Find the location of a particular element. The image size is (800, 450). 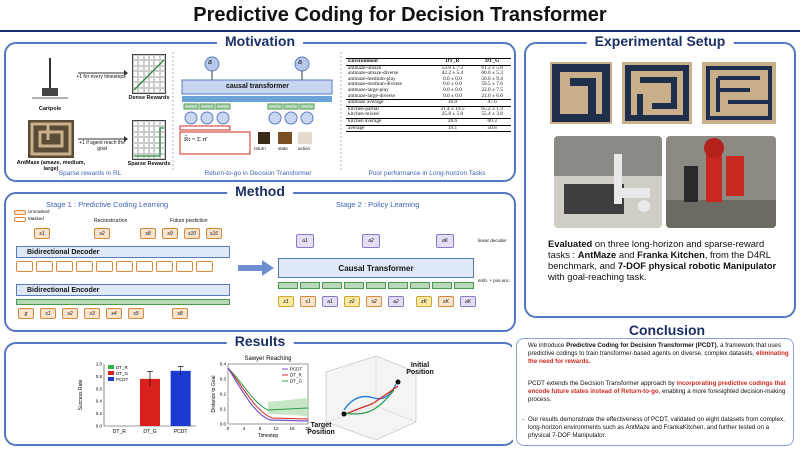

x-tick-label: DT_G is located at coordinates (149, 432).